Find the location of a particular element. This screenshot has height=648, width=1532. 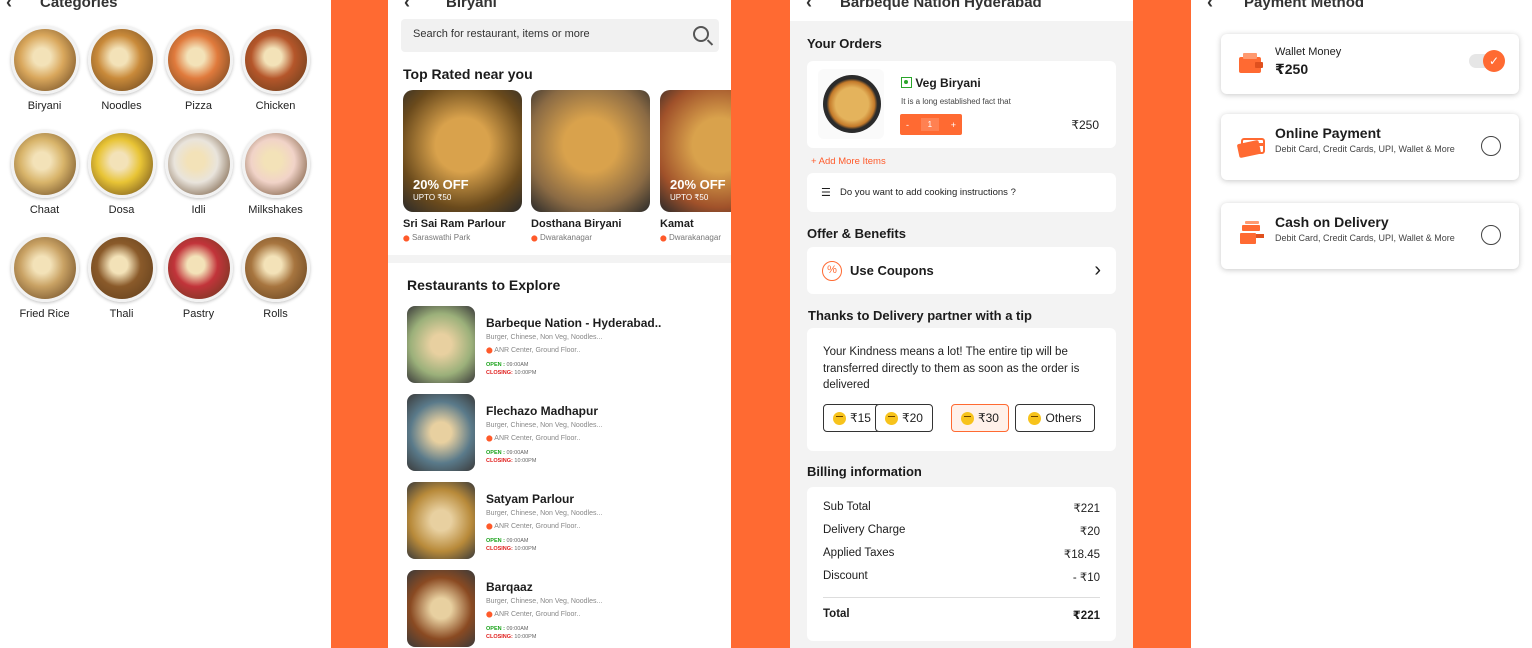

restaurant-name: Barbeque Nation - Hyderabad.. is located at coordinates (574, 323).